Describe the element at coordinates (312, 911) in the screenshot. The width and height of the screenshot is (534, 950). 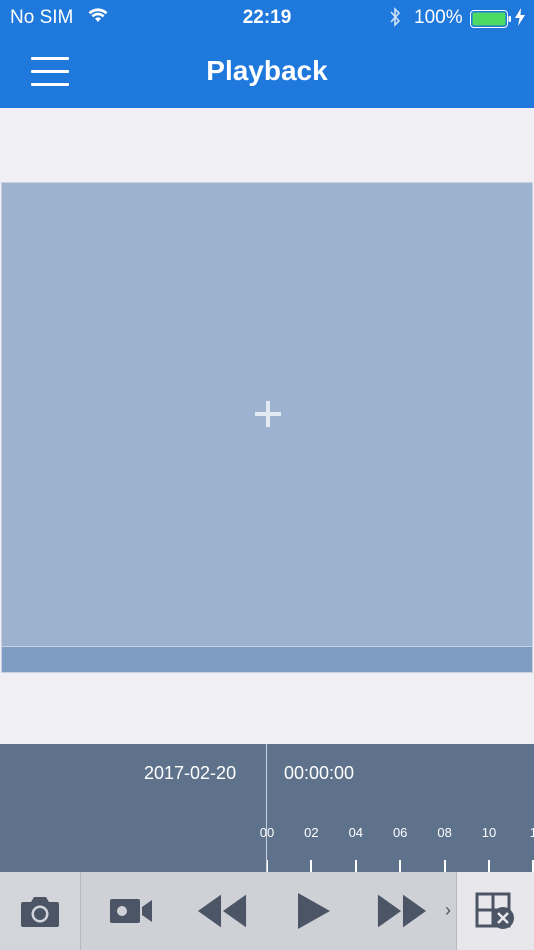
I see `play-icon` at that location.